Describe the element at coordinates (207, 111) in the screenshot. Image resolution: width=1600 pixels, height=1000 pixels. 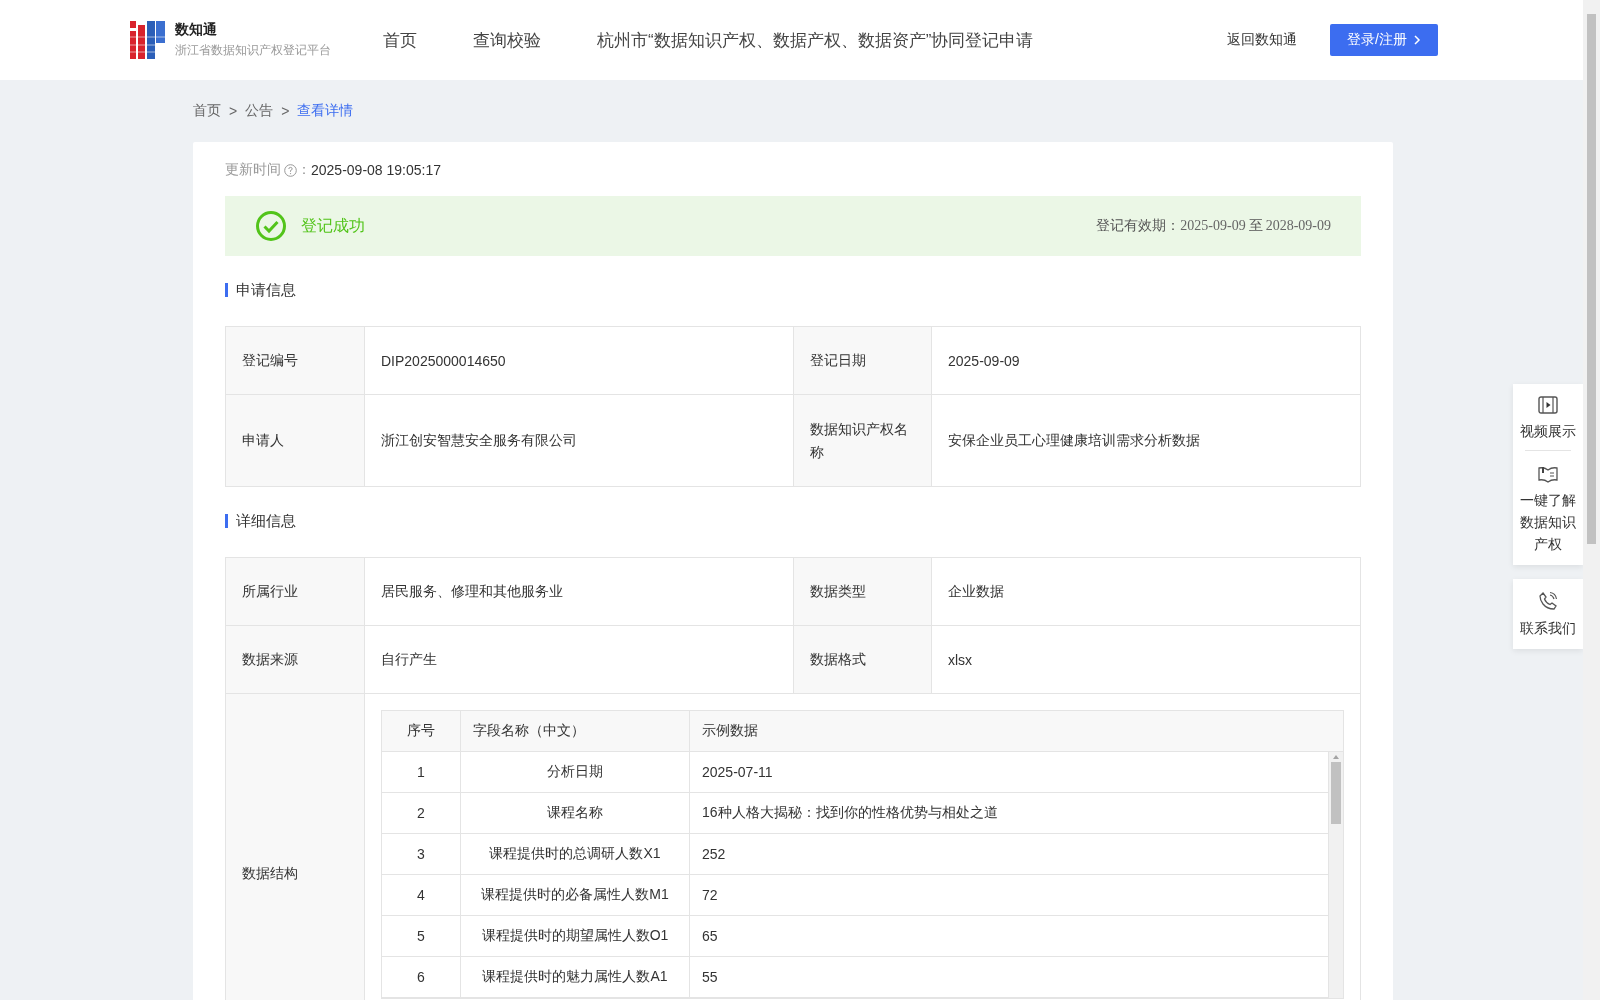
I see `breadcrumb-link: 首页` at that location.